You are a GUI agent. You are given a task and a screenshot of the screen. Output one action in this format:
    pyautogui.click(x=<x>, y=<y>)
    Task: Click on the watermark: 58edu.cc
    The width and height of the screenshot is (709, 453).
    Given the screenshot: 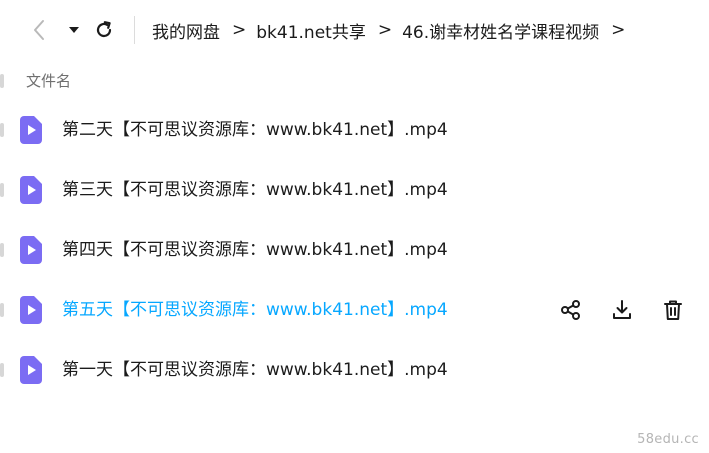 What is the action you would take?
    pyautogui.click(x=668, y=439)
    